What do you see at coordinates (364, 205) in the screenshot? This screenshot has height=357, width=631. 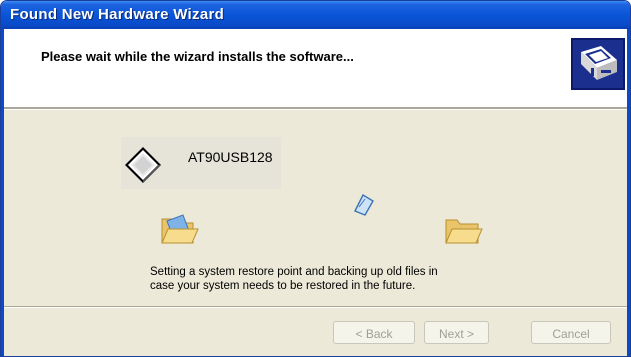 I see `flying-document-icon` at bounding box center [364, 205].